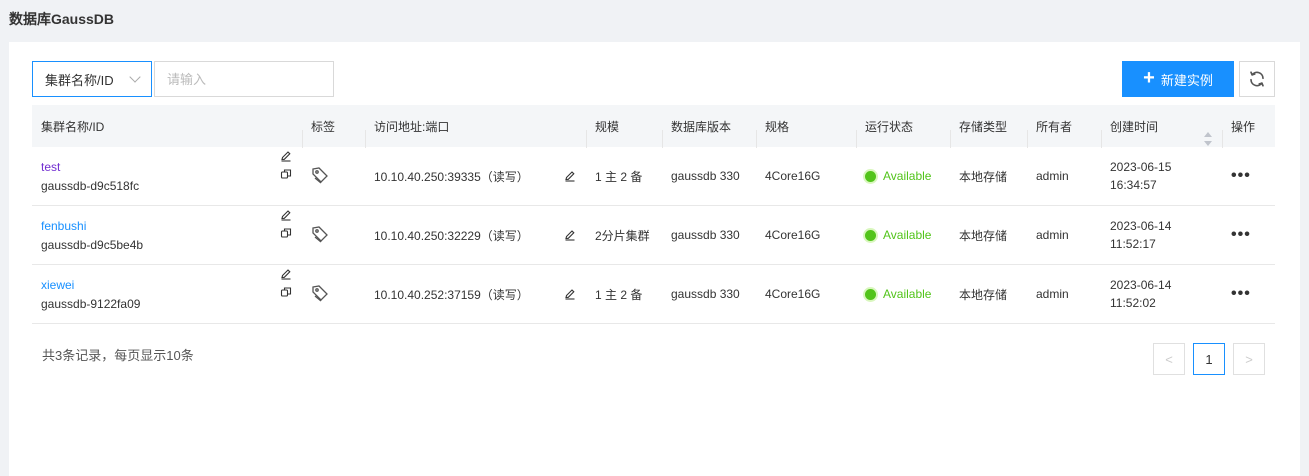 This screenshot has height=476, width=1309. I want to click on filter-field-label: 集群名称/ID, so click(79, 80).